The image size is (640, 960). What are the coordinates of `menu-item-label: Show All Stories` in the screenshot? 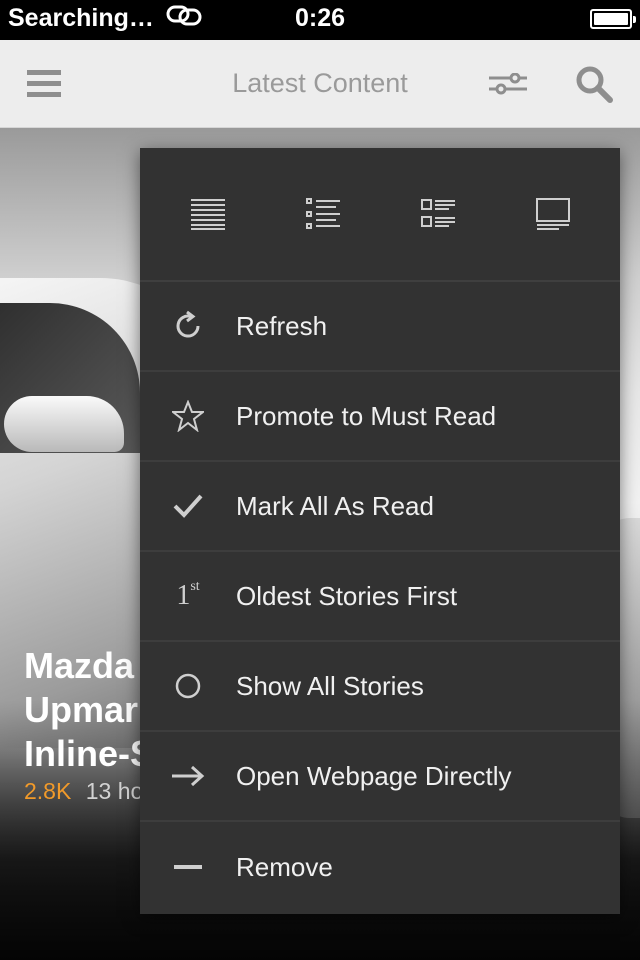 It's located at (330, 685).